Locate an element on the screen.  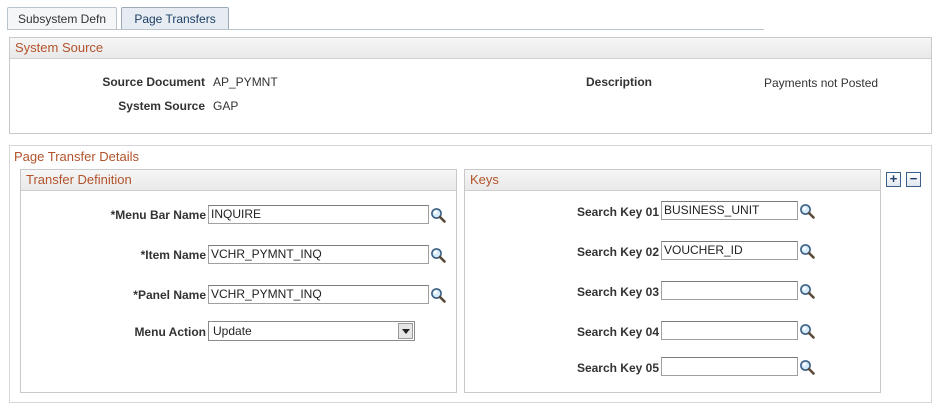
tab-divider is located at coordinates (385, 29).